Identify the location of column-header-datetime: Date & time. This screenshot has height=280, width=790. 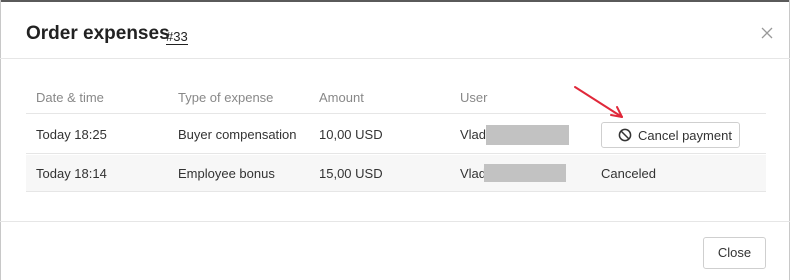
(70, 97).